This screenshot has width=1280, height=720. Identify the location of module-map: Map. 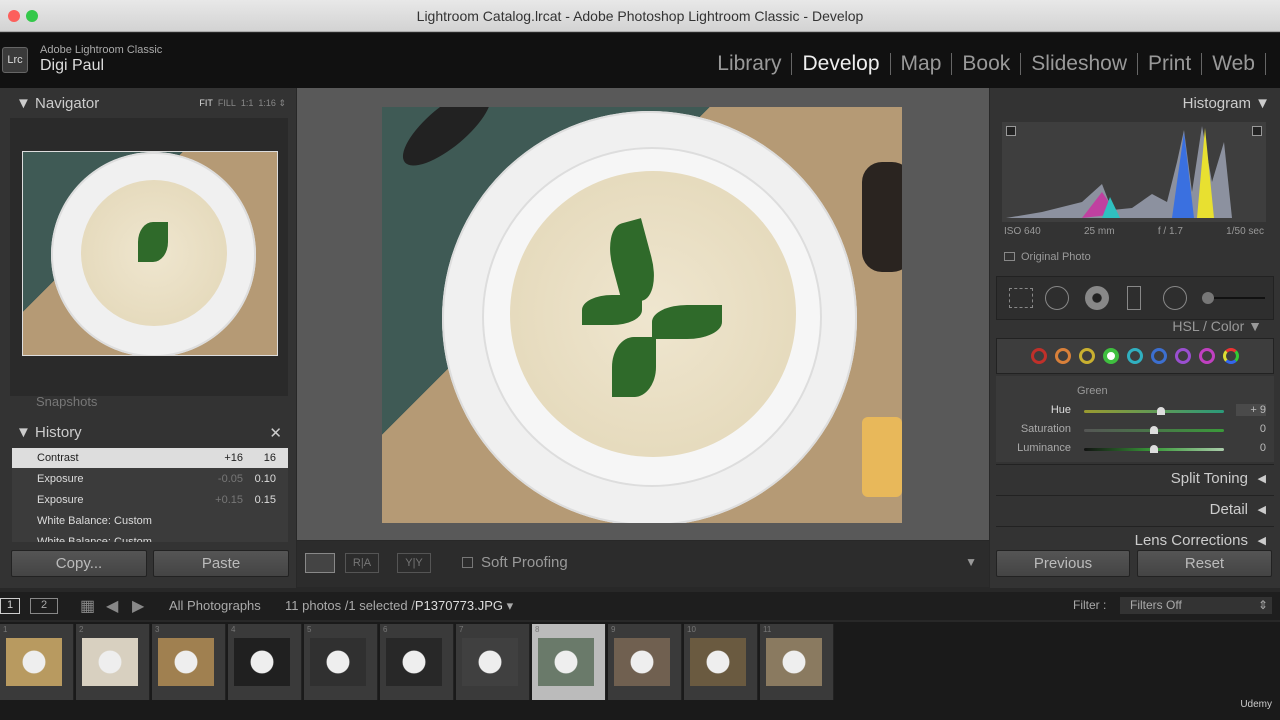
(922, 64).